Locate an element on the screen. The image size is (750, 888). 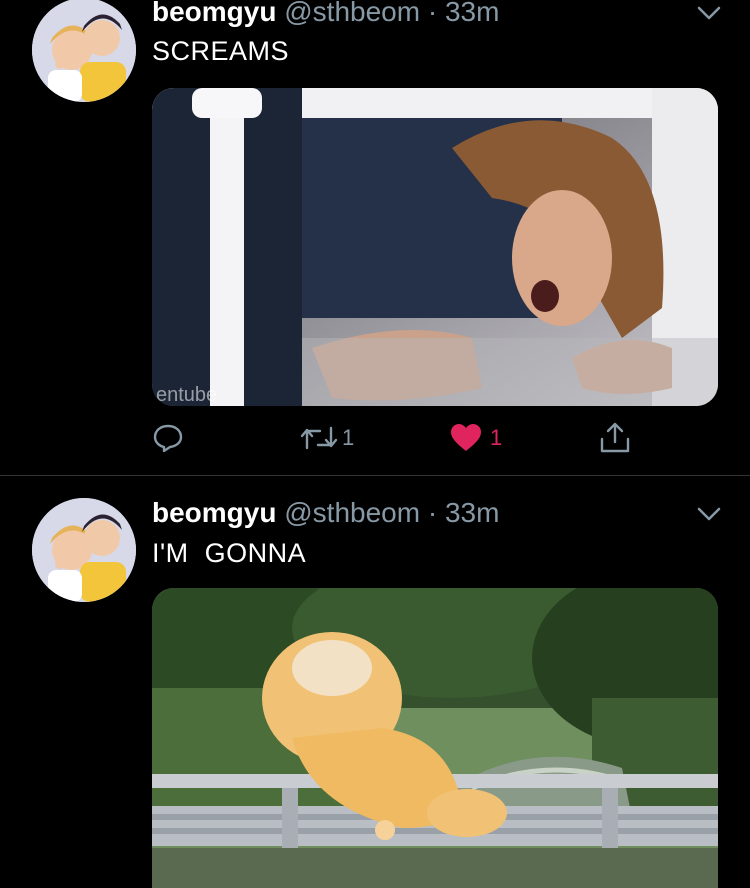
media-watermark: entube is located at coordinates (187, 395).